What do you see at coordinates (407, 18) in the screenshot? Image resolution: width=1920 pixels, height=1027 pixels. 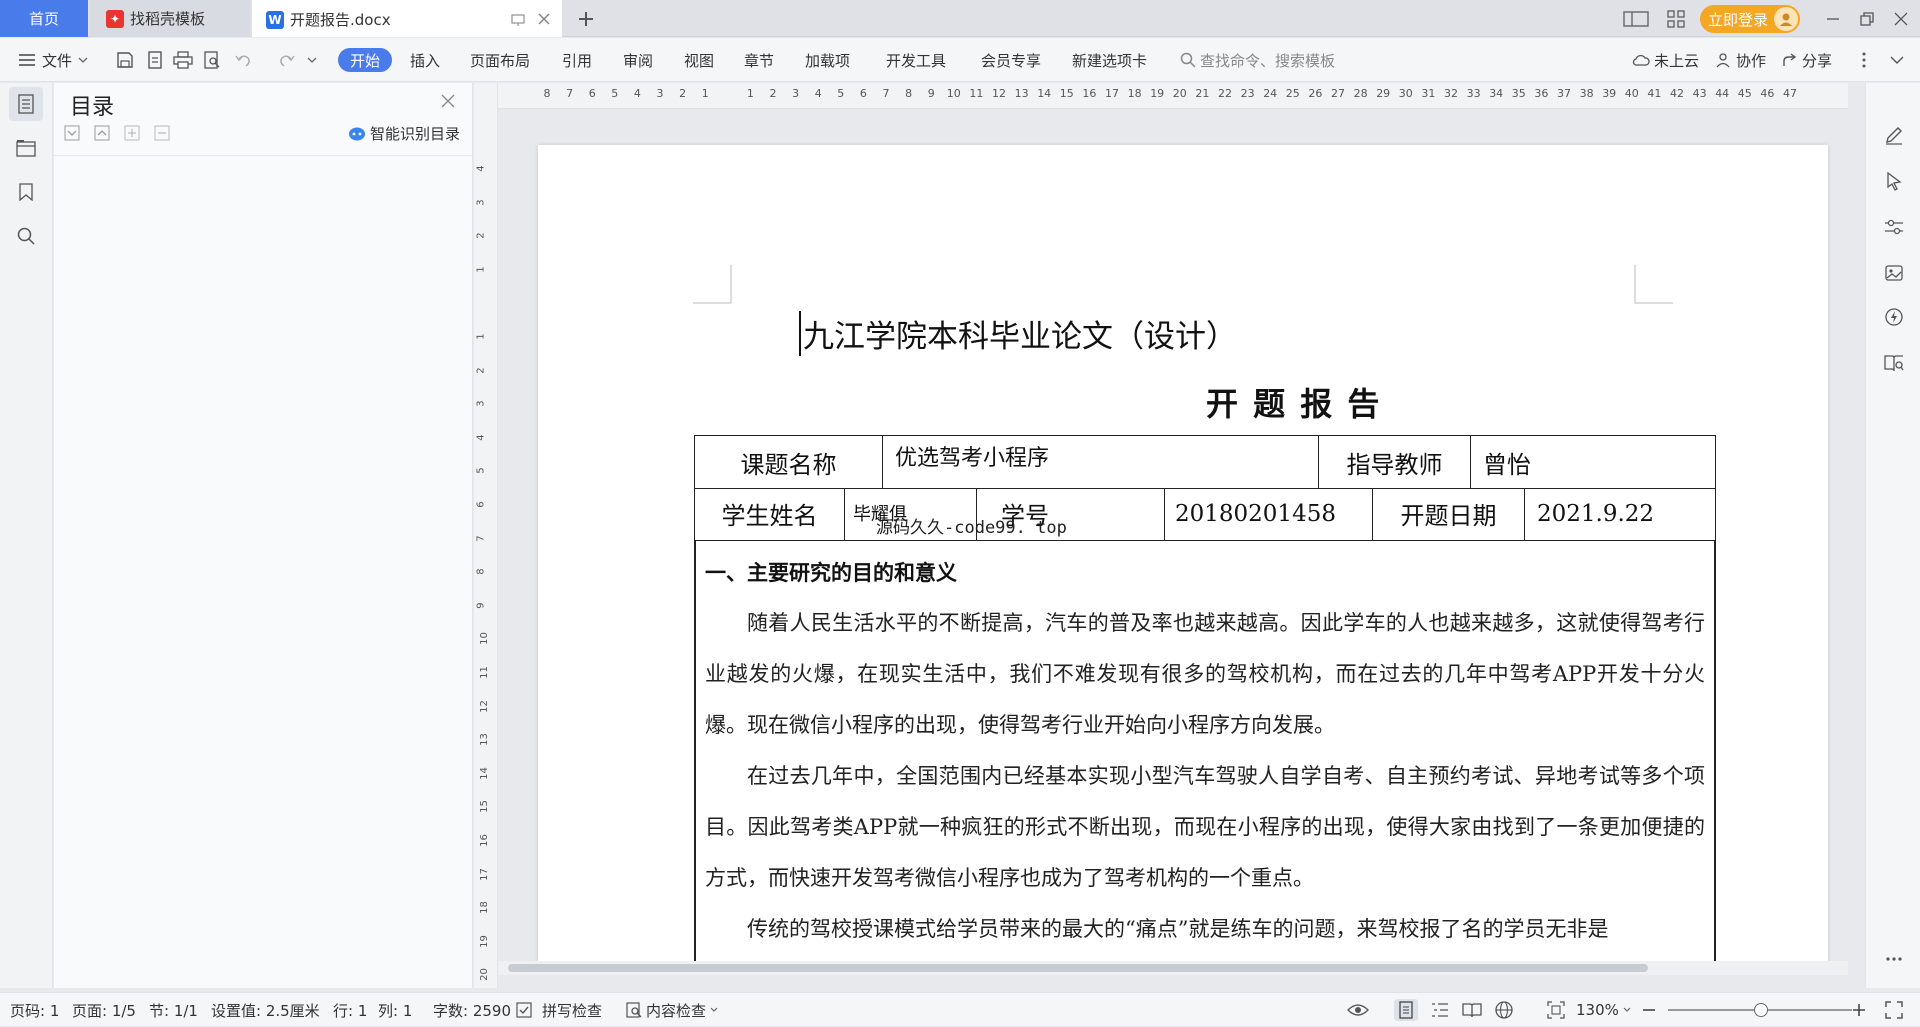 I see `tab-document: W 开题报告.docx` at bounding box center [407, 18].